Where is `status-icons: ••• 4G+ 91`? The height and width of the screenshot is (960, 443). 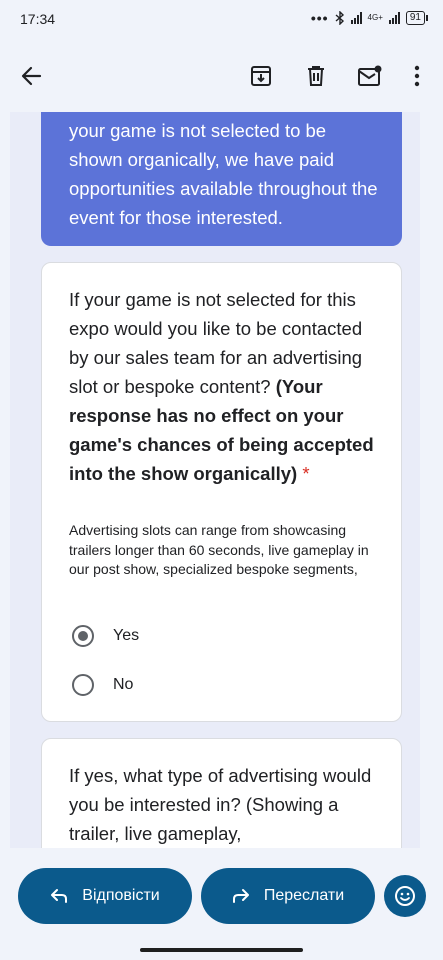
status-icons: ••• 4G+ 91 is located at coordinates (369, 18).